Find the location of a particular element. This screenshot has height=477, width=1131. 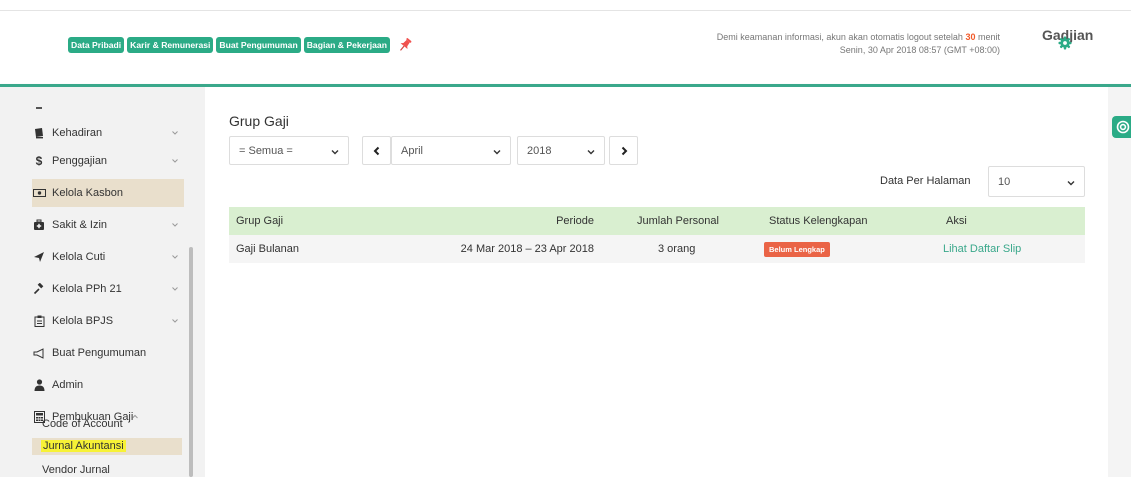

sidebar-item-kelola-kasbon: Kelola Kasbon is located at coordinates (108, 193).